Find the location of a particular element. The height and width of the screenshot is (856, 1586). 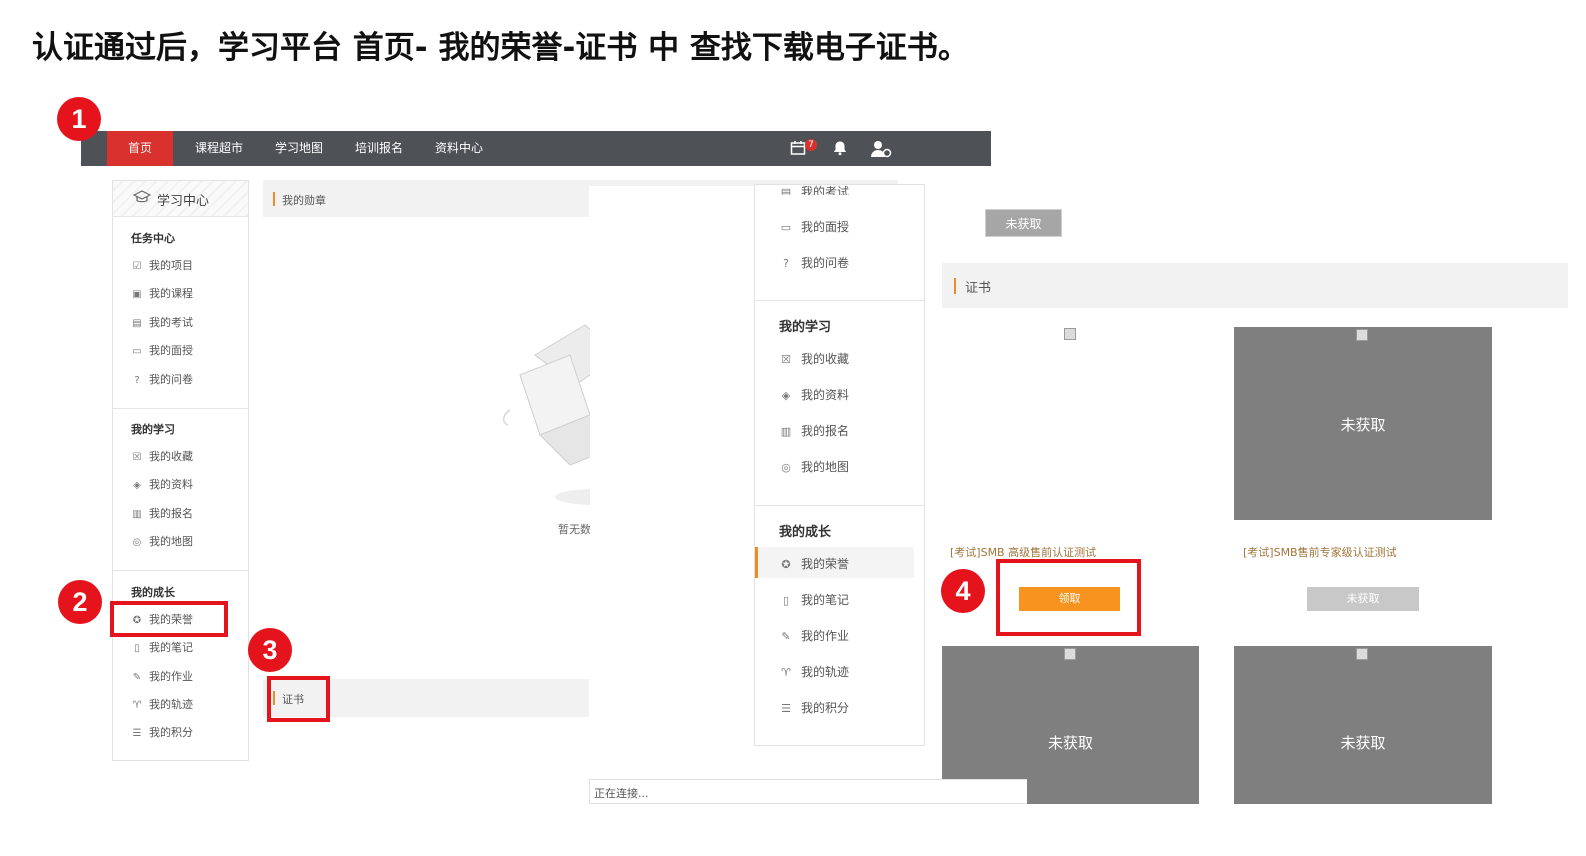

learning-center-header: 学习中心 is located at coordinates (180, 199).